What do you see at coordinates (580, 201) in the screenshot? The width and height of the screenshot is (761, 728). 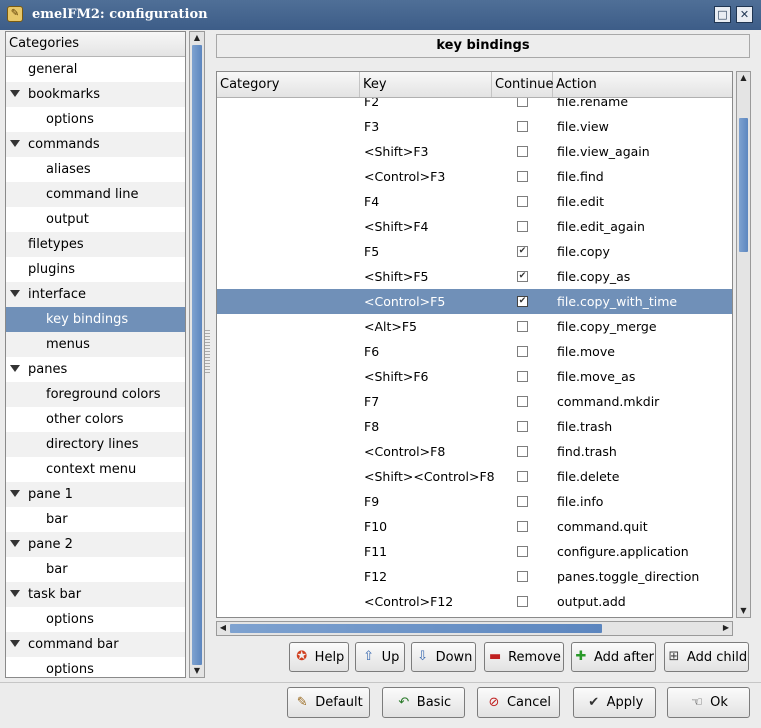 I see `action-cell: file.edit` at bounding box center [580, 201].